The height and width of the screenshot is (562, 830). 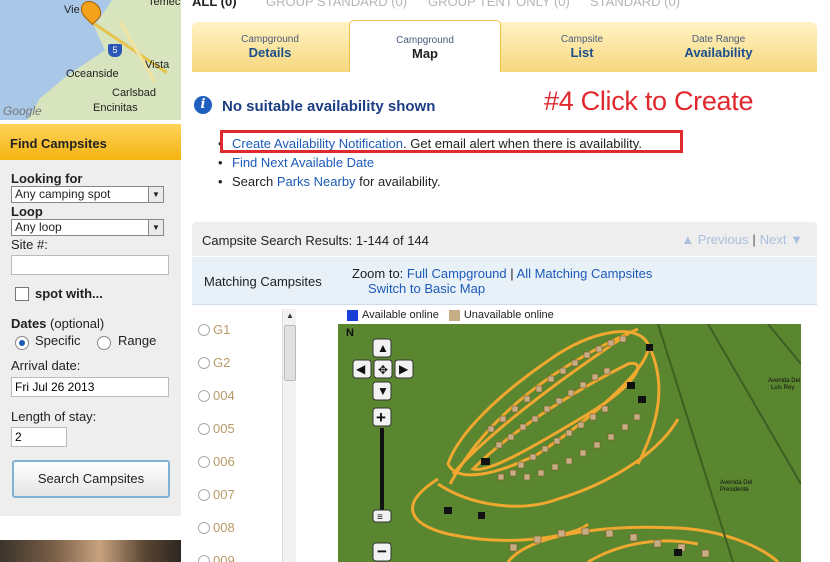 I want to click on switch-to-basic-map-link: Switch to Basic Map, so click(x=426, y=288).